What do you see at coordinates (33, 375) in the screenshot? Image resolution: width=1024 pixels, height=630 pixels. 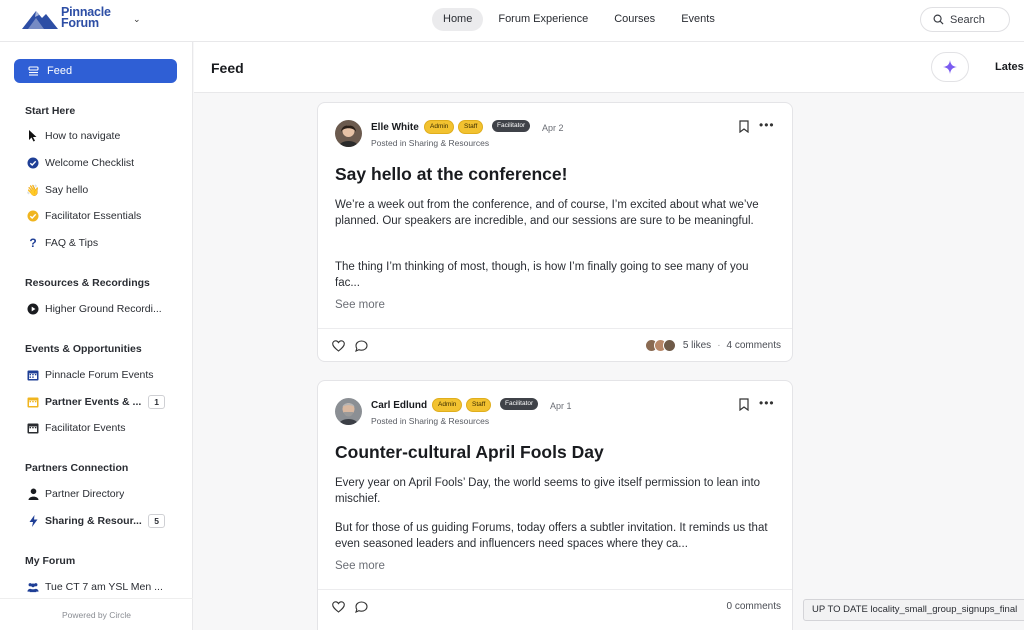 I see `calendar-icon` at bounding box center [33, 375].